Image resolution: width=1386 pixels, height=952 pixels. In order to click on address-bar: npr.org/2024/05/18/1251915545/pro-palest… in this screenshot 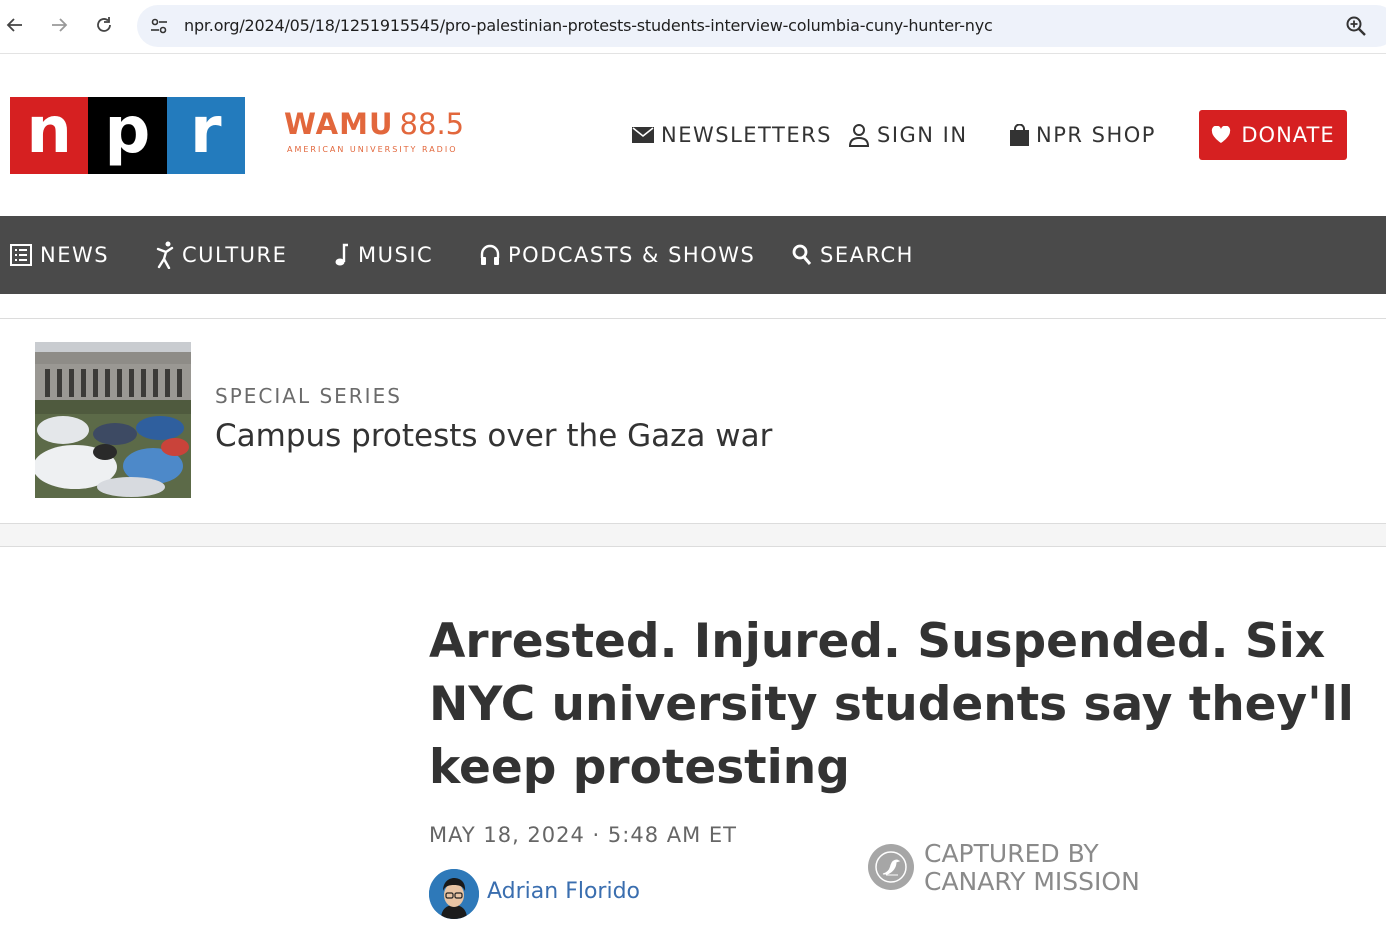, I will do `click(761, 26)`.